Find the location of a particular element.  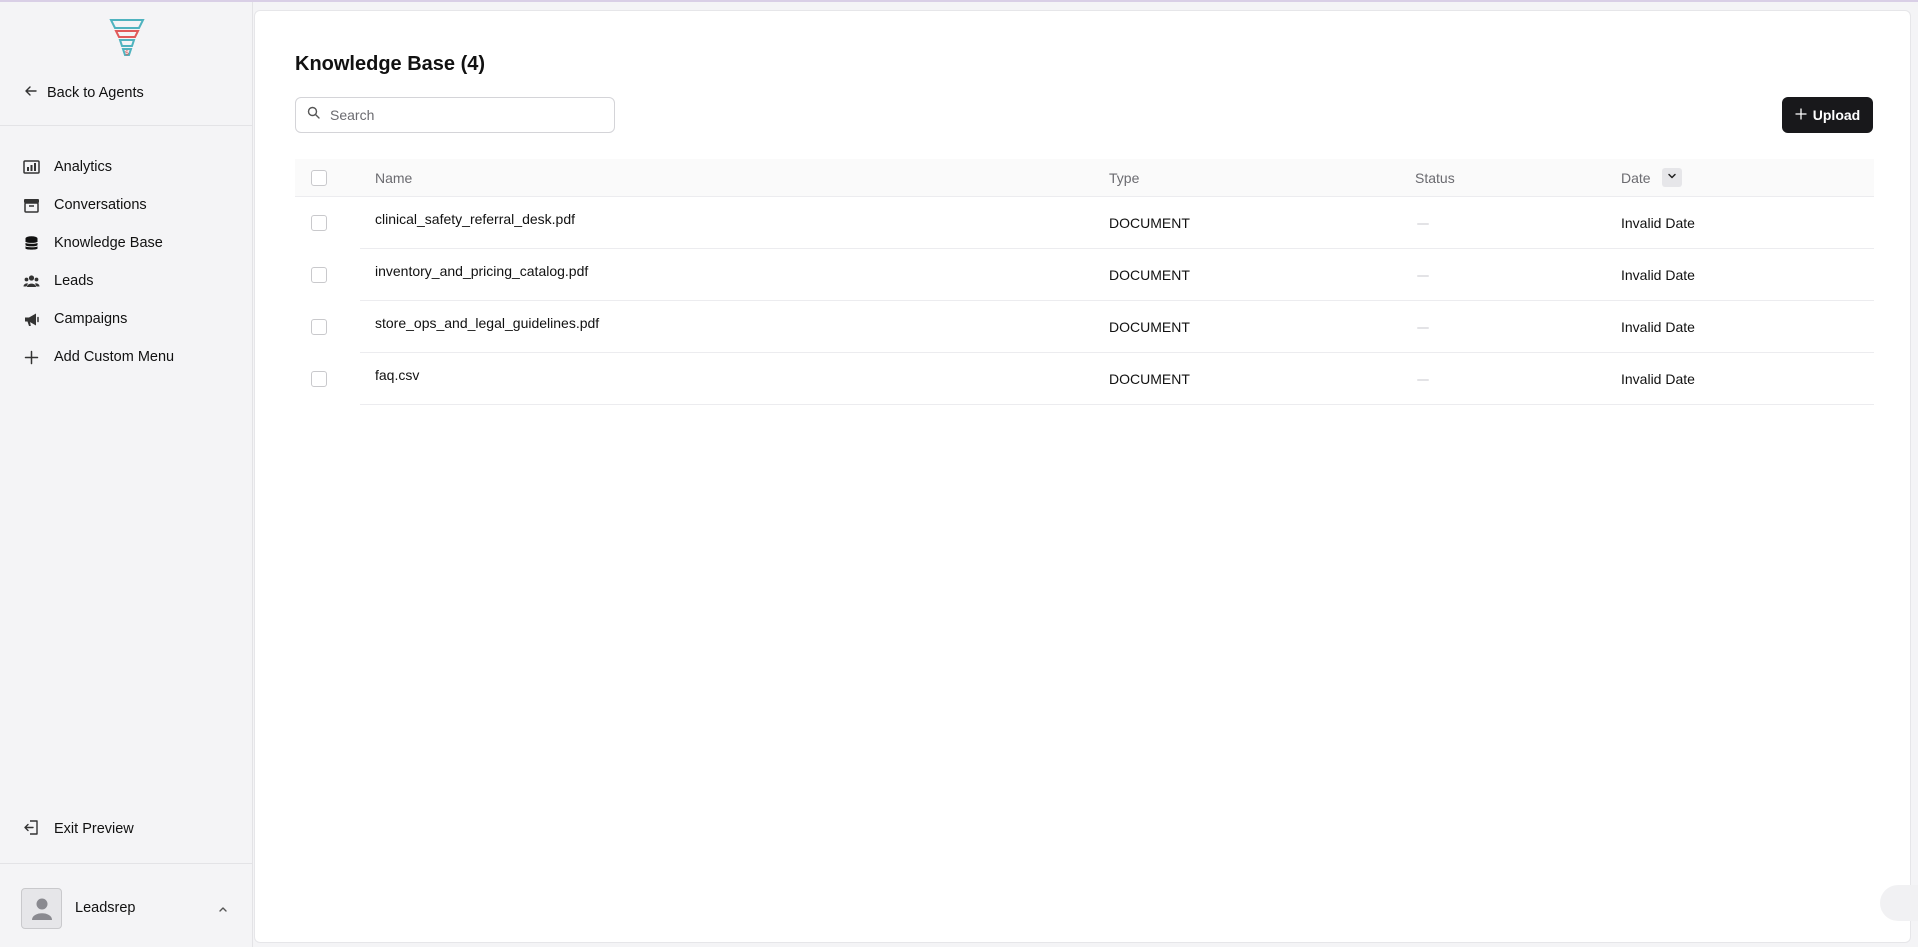

sidebar-item-campaigns: Campaigns is located at coordinates (126, 319).